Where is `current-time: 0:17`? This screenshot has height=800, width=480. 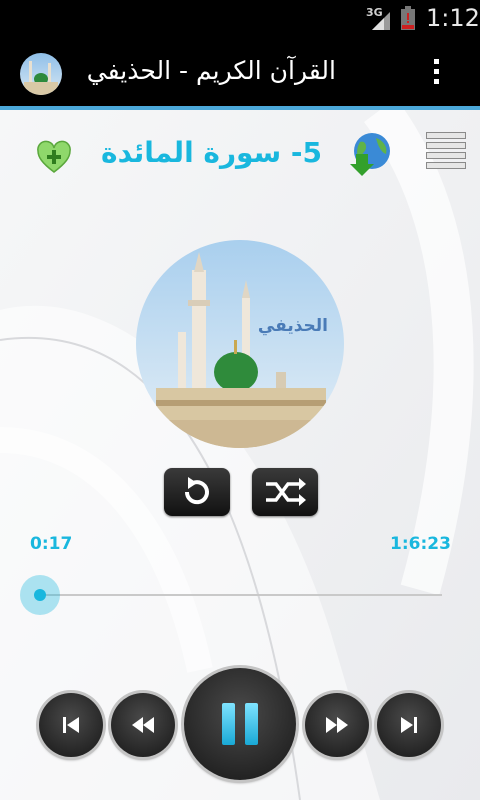
current-time: 0:17 is located at coordinates (51, 544).